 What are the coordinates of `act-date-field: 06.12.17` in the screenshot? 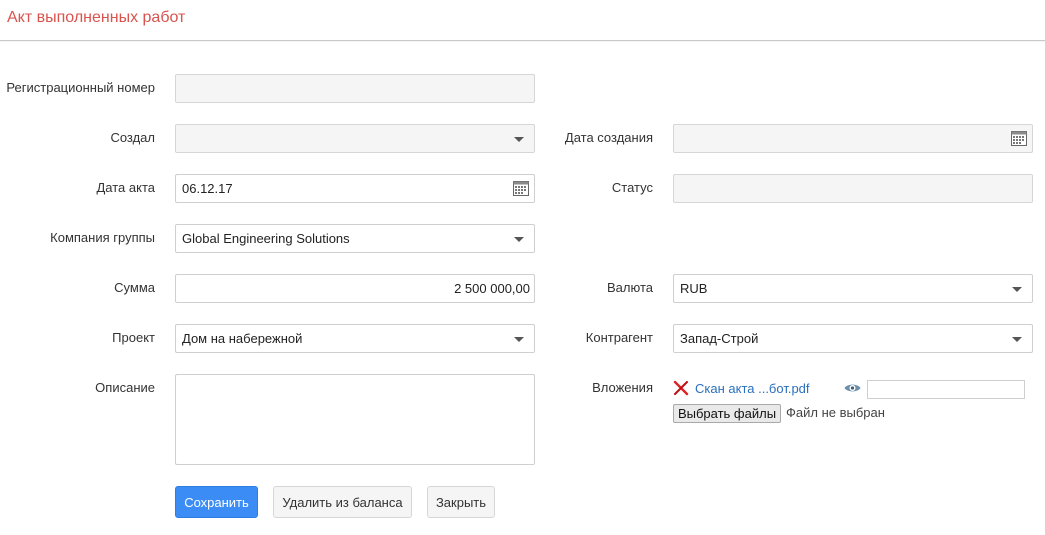 It's located at (355, 188).